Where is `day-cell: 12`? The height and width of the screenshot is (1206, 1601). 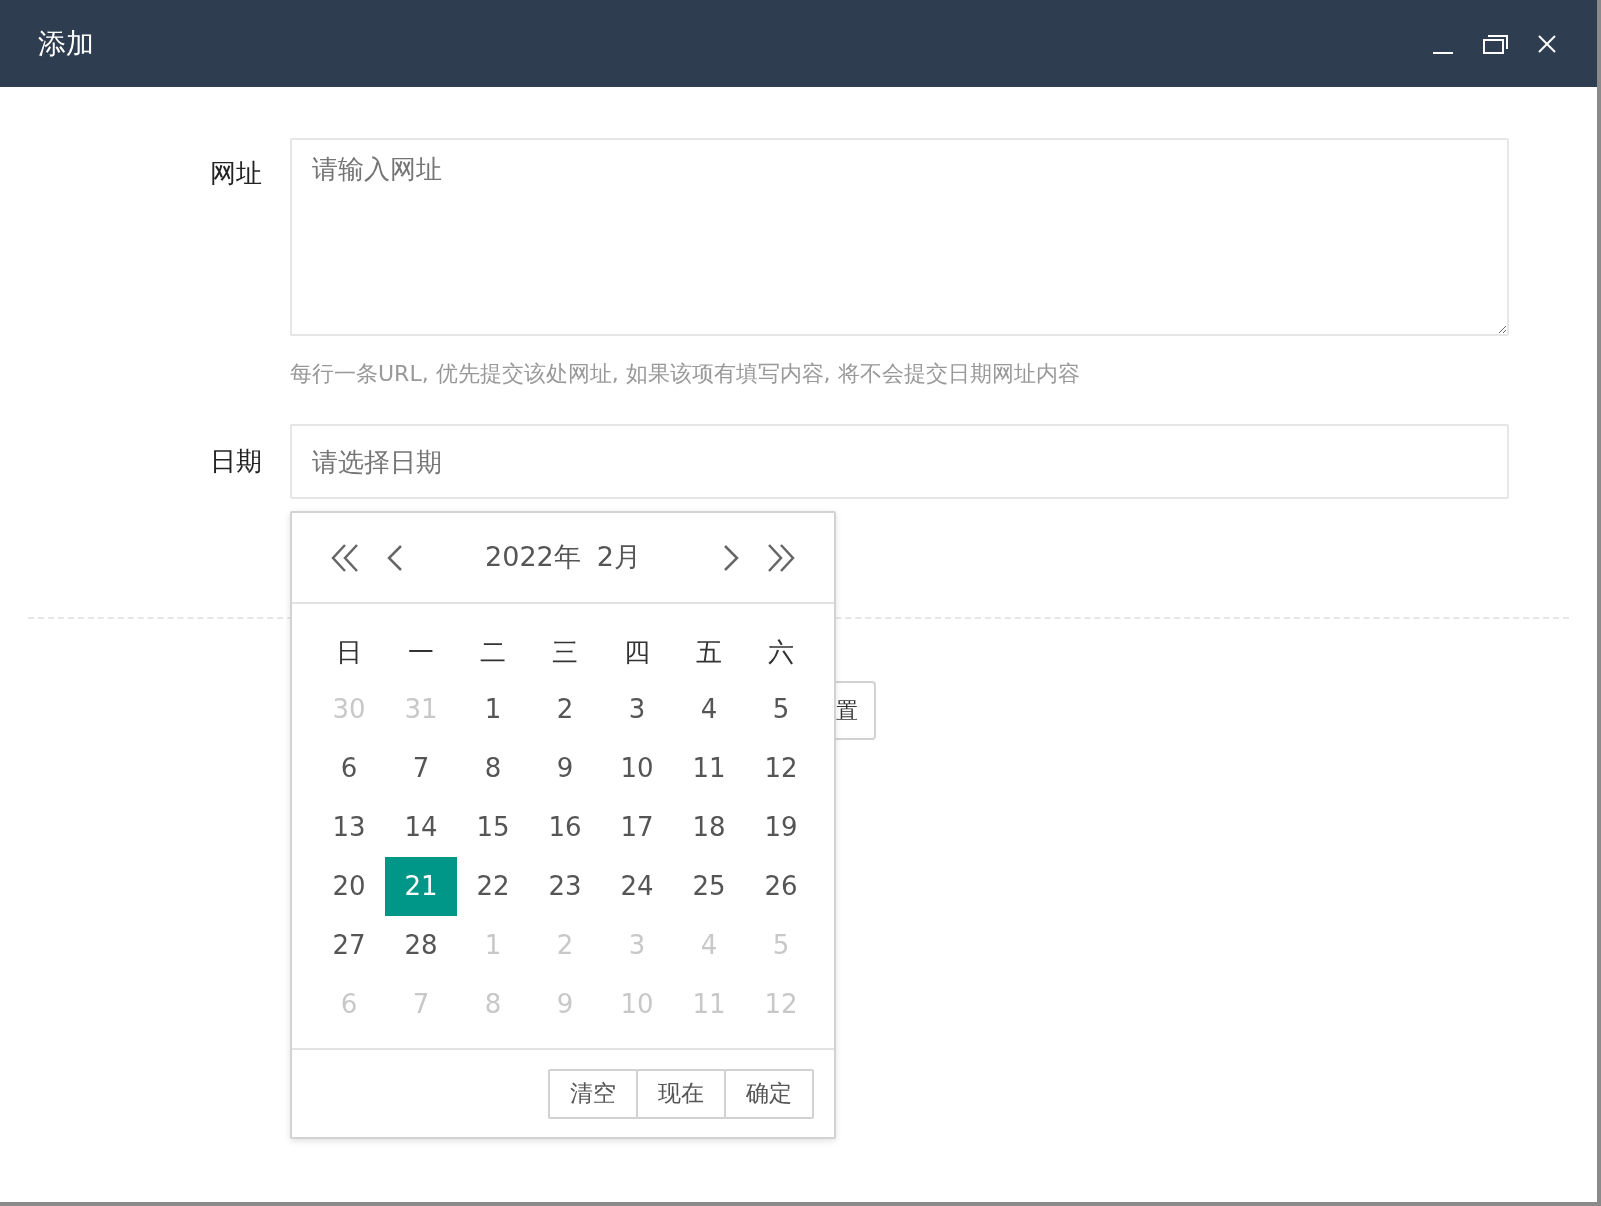
day-cell: 12 is located at coordinates (781, 768).